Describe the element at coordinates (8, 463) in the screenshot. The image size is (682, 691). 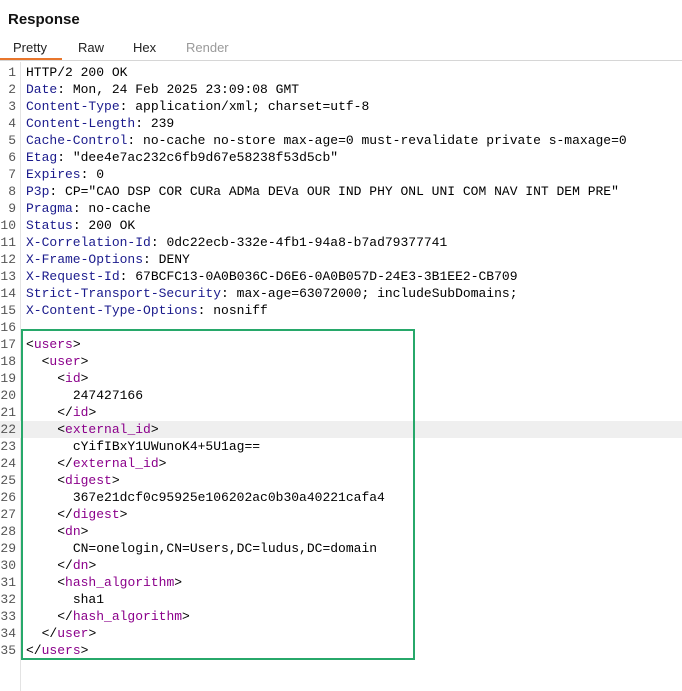
I see `line-number: 24` at that location.